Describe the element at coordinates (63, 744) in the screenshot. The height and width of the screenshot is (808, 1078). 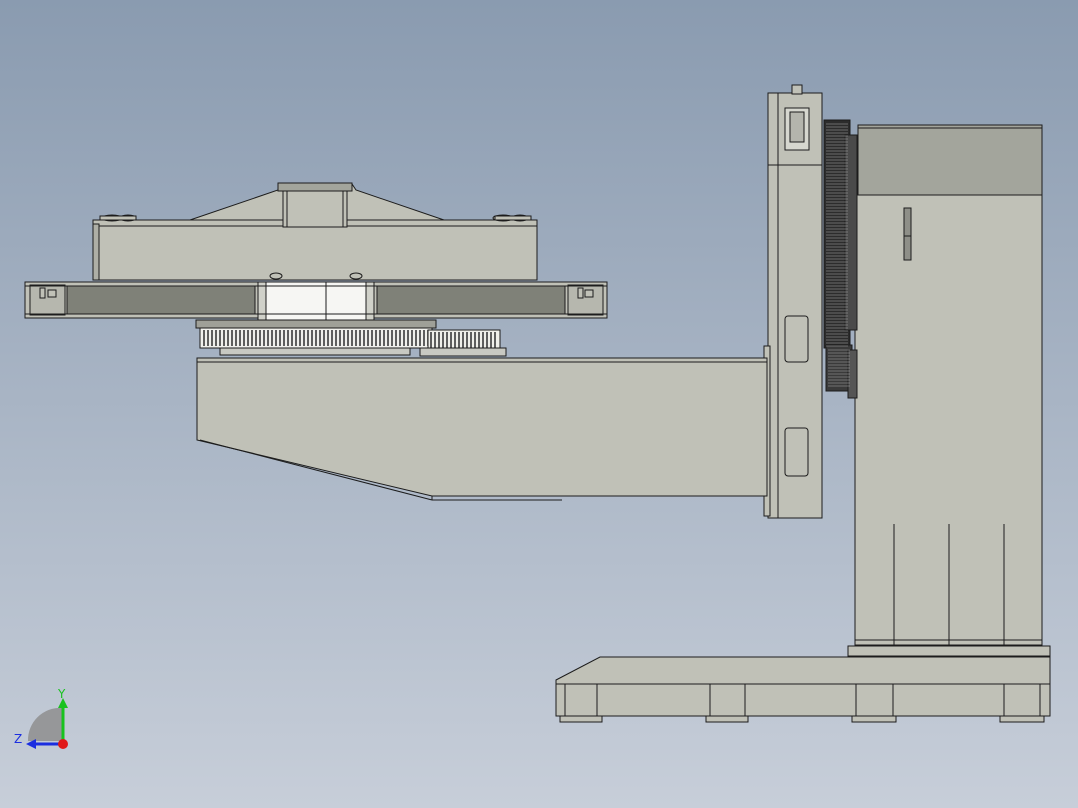
I see `origin-point` at that location.